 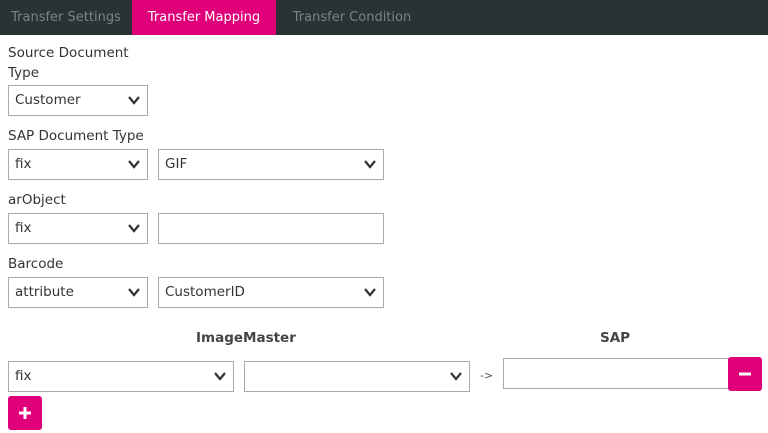 I want to click on tab-transfer-condition: Transfer Condition, so click(x=352, y=17).